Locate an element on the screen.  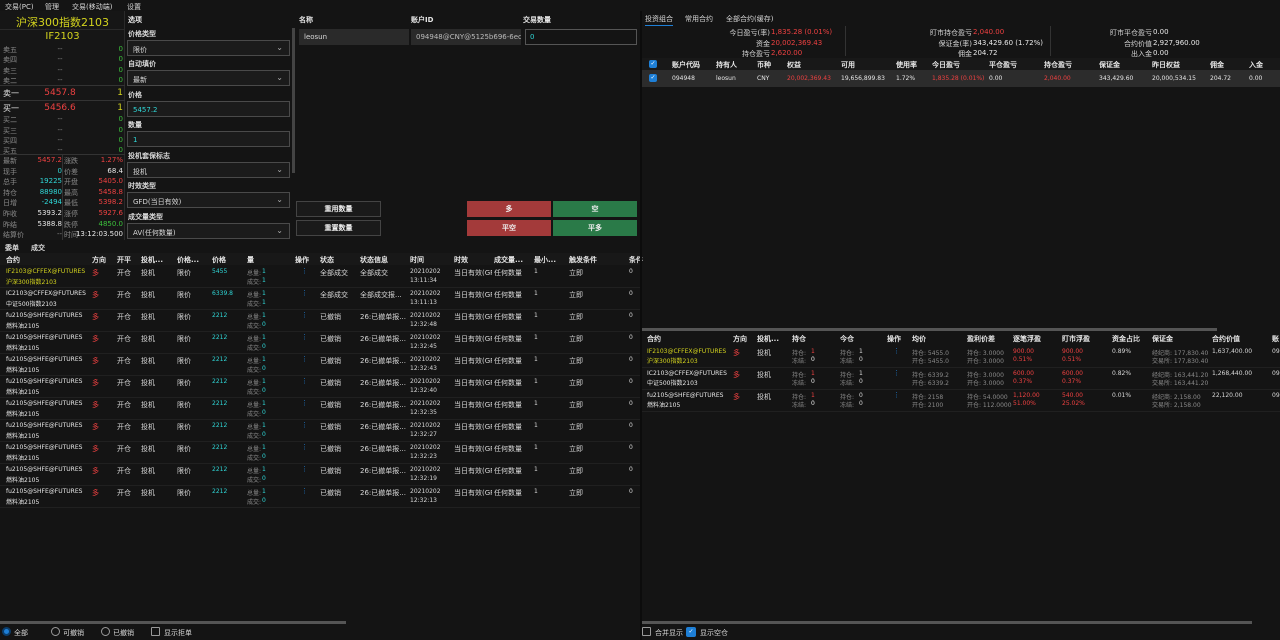
position-col-header: 盈利价差 is located at coordinates (981, 339).